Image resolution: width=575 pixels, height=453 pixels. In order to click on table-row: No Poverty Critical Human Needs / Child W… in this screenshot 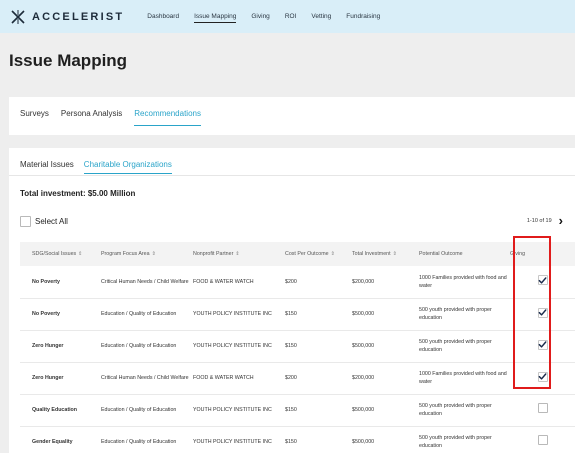, I will do `click(297, 282)`.